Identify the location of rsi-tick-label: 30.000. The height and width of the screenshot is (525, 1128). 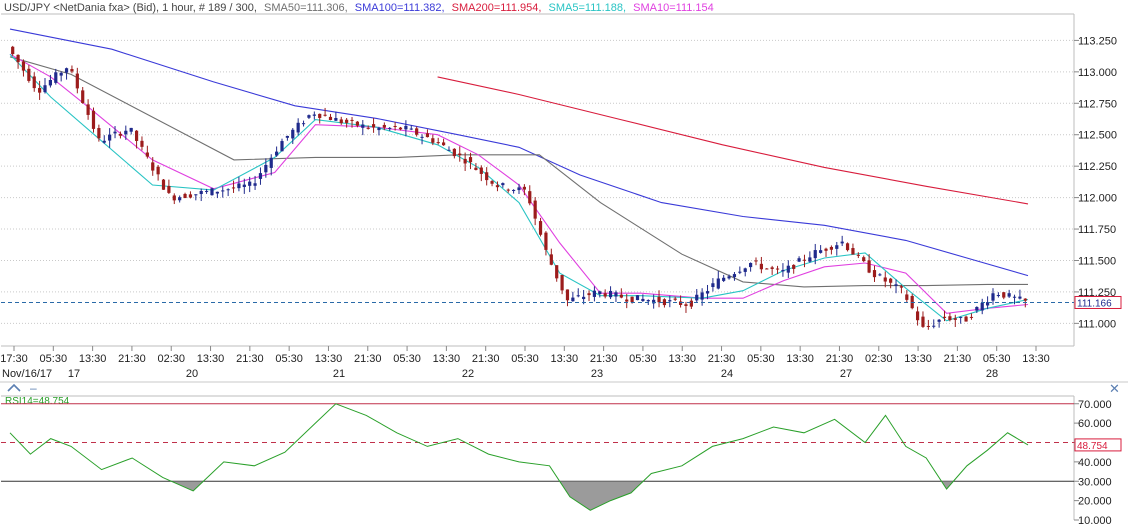
(1095, 482).